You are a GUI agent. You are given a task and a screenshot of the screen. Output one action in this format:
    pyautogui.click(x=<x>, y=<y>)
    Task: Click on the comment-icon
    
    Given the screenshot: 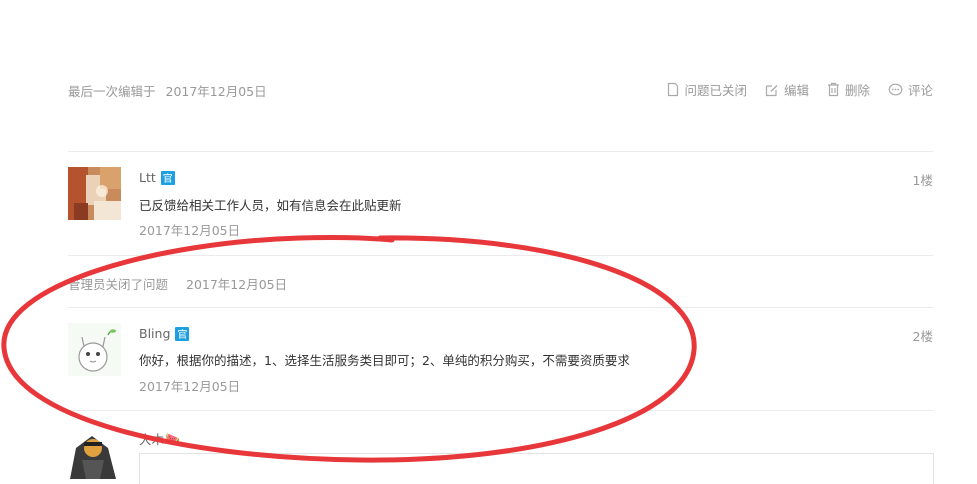 What is the action you would take?
    pyautogui.click(x=895, y=89)
    